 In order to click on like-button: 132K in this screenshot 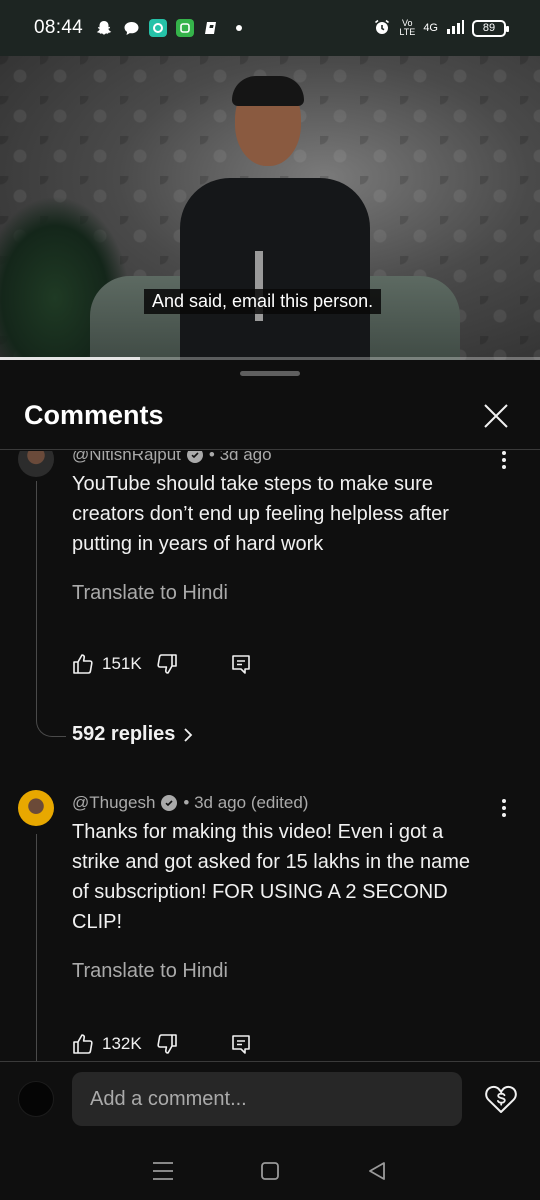, I will do `click(107, 1044)`.